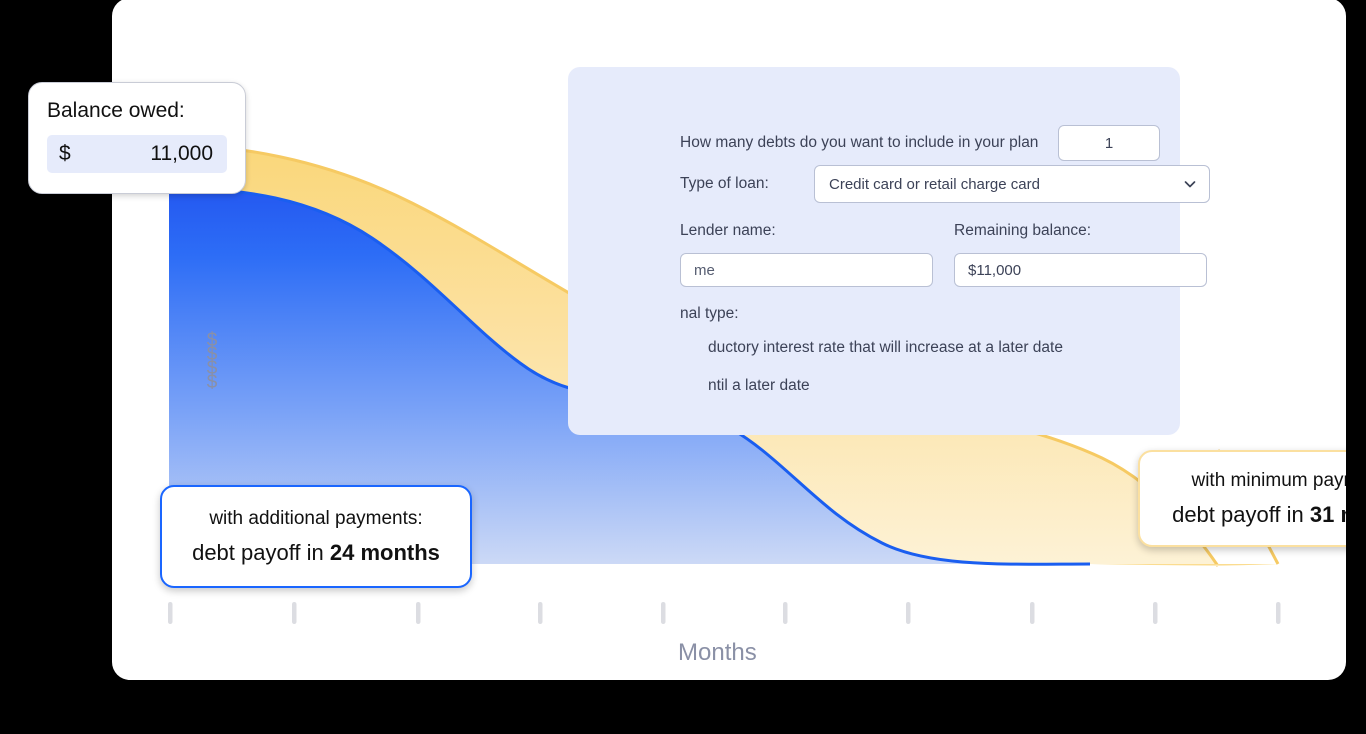 Image resolution: width=1366 pixels, height=734 pixels. I want to click on callout-additional-result: debt payoff in 24 months, so click(325, 553).